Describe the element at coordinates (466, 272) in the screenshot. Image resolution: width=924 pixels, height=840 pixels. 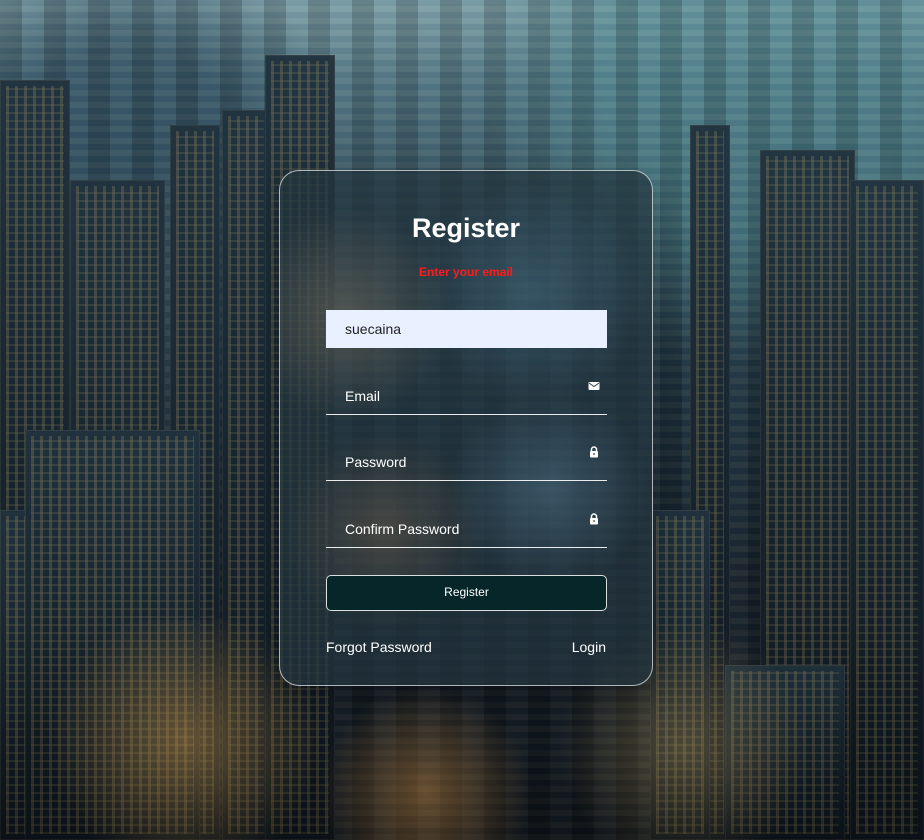
I see `error-message: Enter your email` at that location.